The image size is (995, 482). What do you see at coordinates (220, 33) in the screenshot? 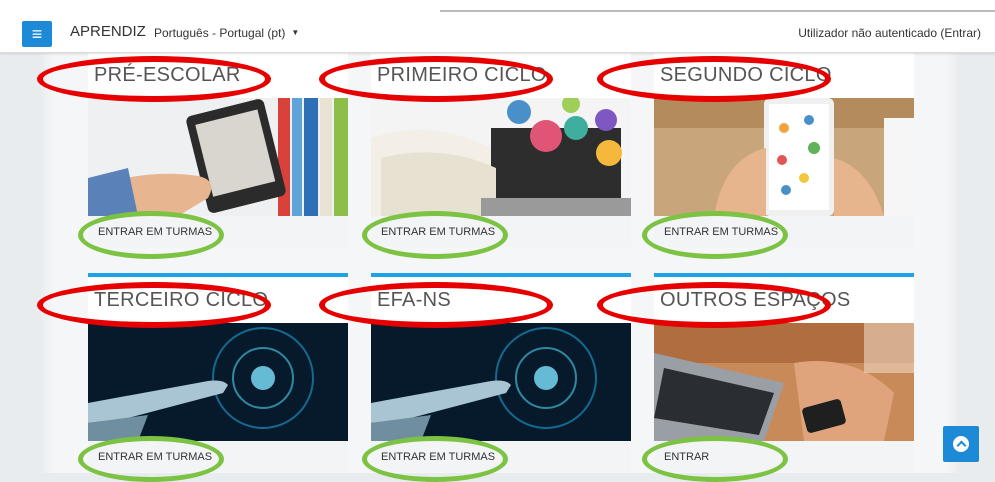
I see `language-label: Português - Portugal (pt)` at bounding box center [220, 33].